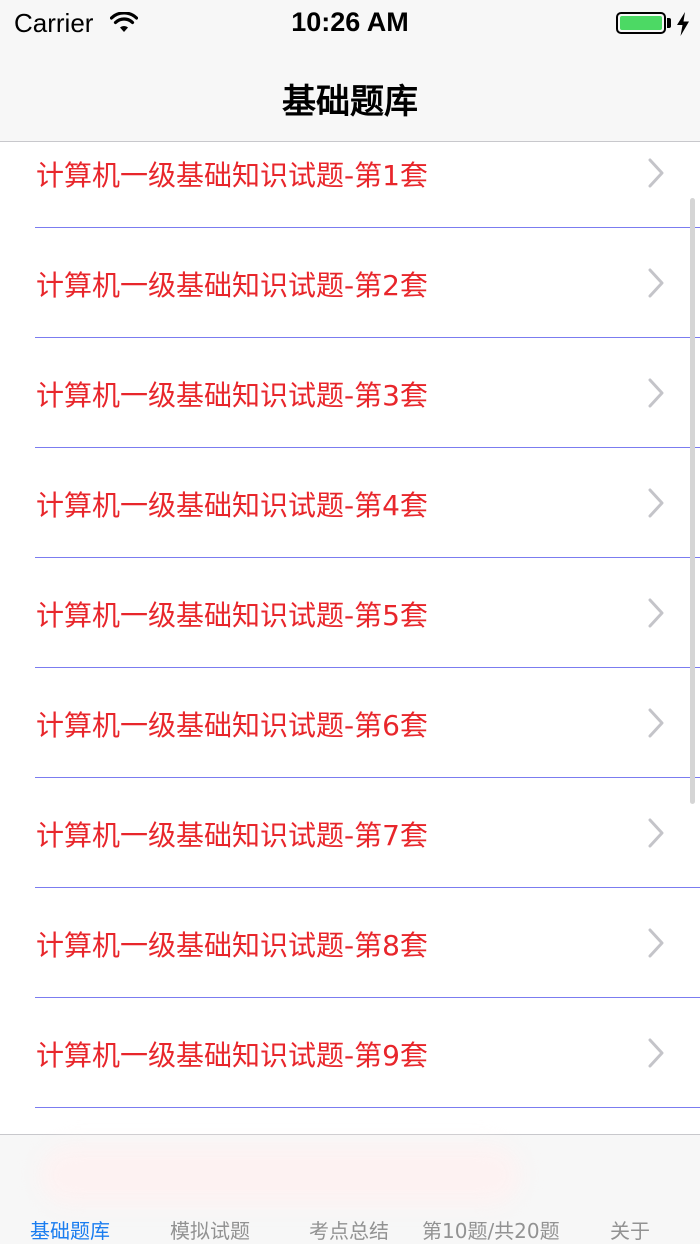 The width and height of the screenshot is (700, 1244). I want to click on list-item-label: 计算机一级基础知识试题-第6套, so click(232, 725).